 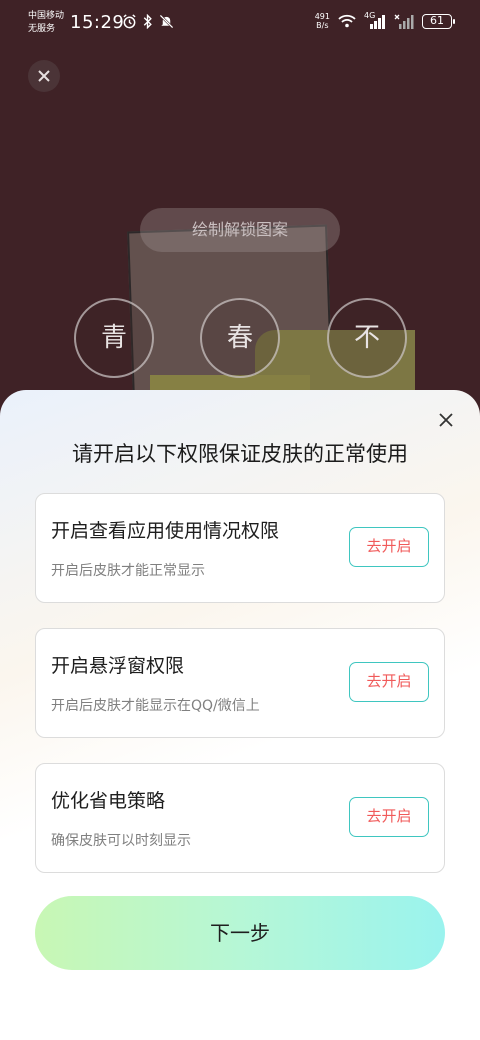 What do you see at coordinates (121, 841) in the screenshot?
I see `permission-desc: 确保皮肤可以时刻显示` at bounding box center [121, 841].